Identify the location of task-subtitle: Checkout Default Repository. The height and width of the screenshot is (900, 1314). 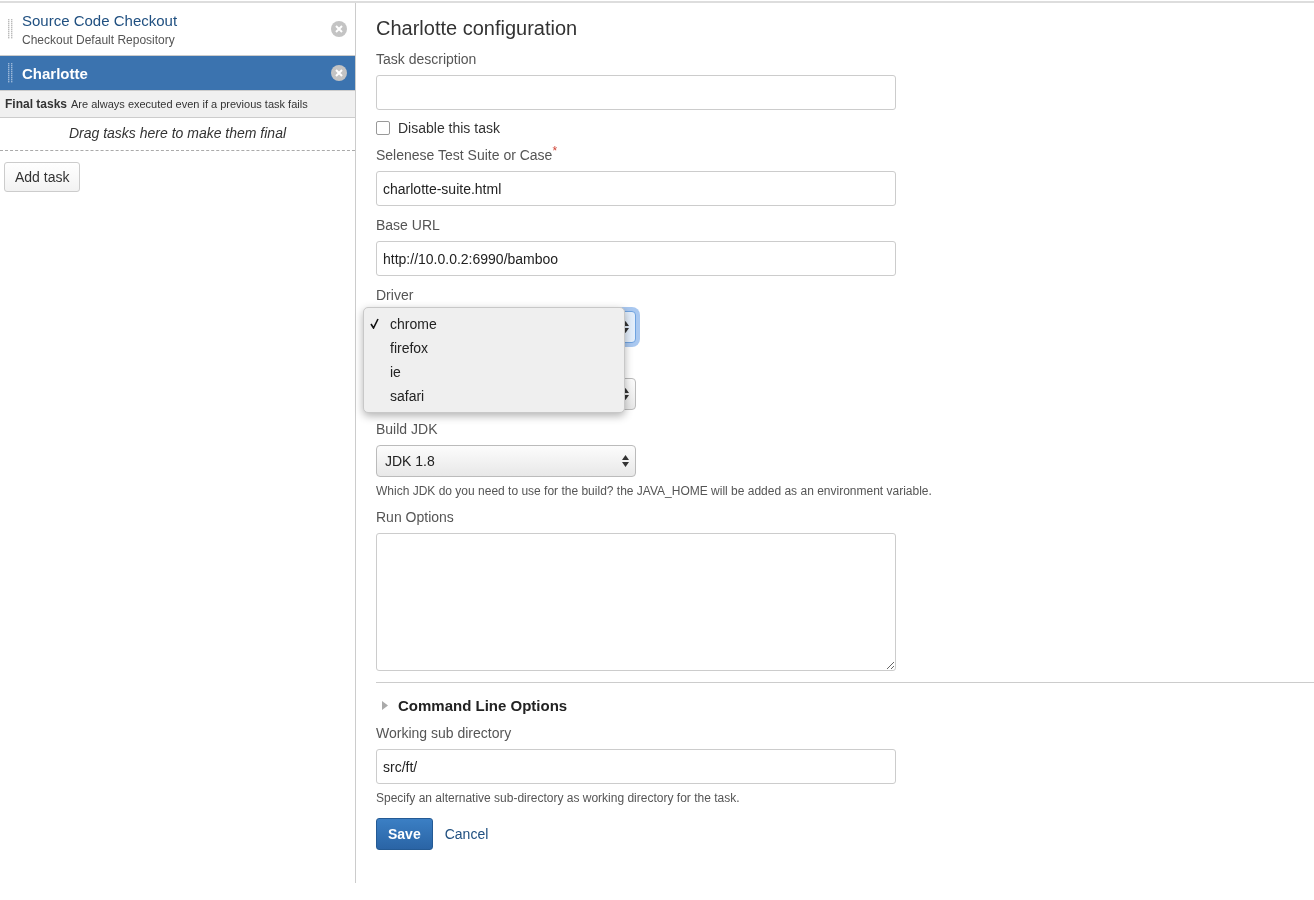
(99, 39).